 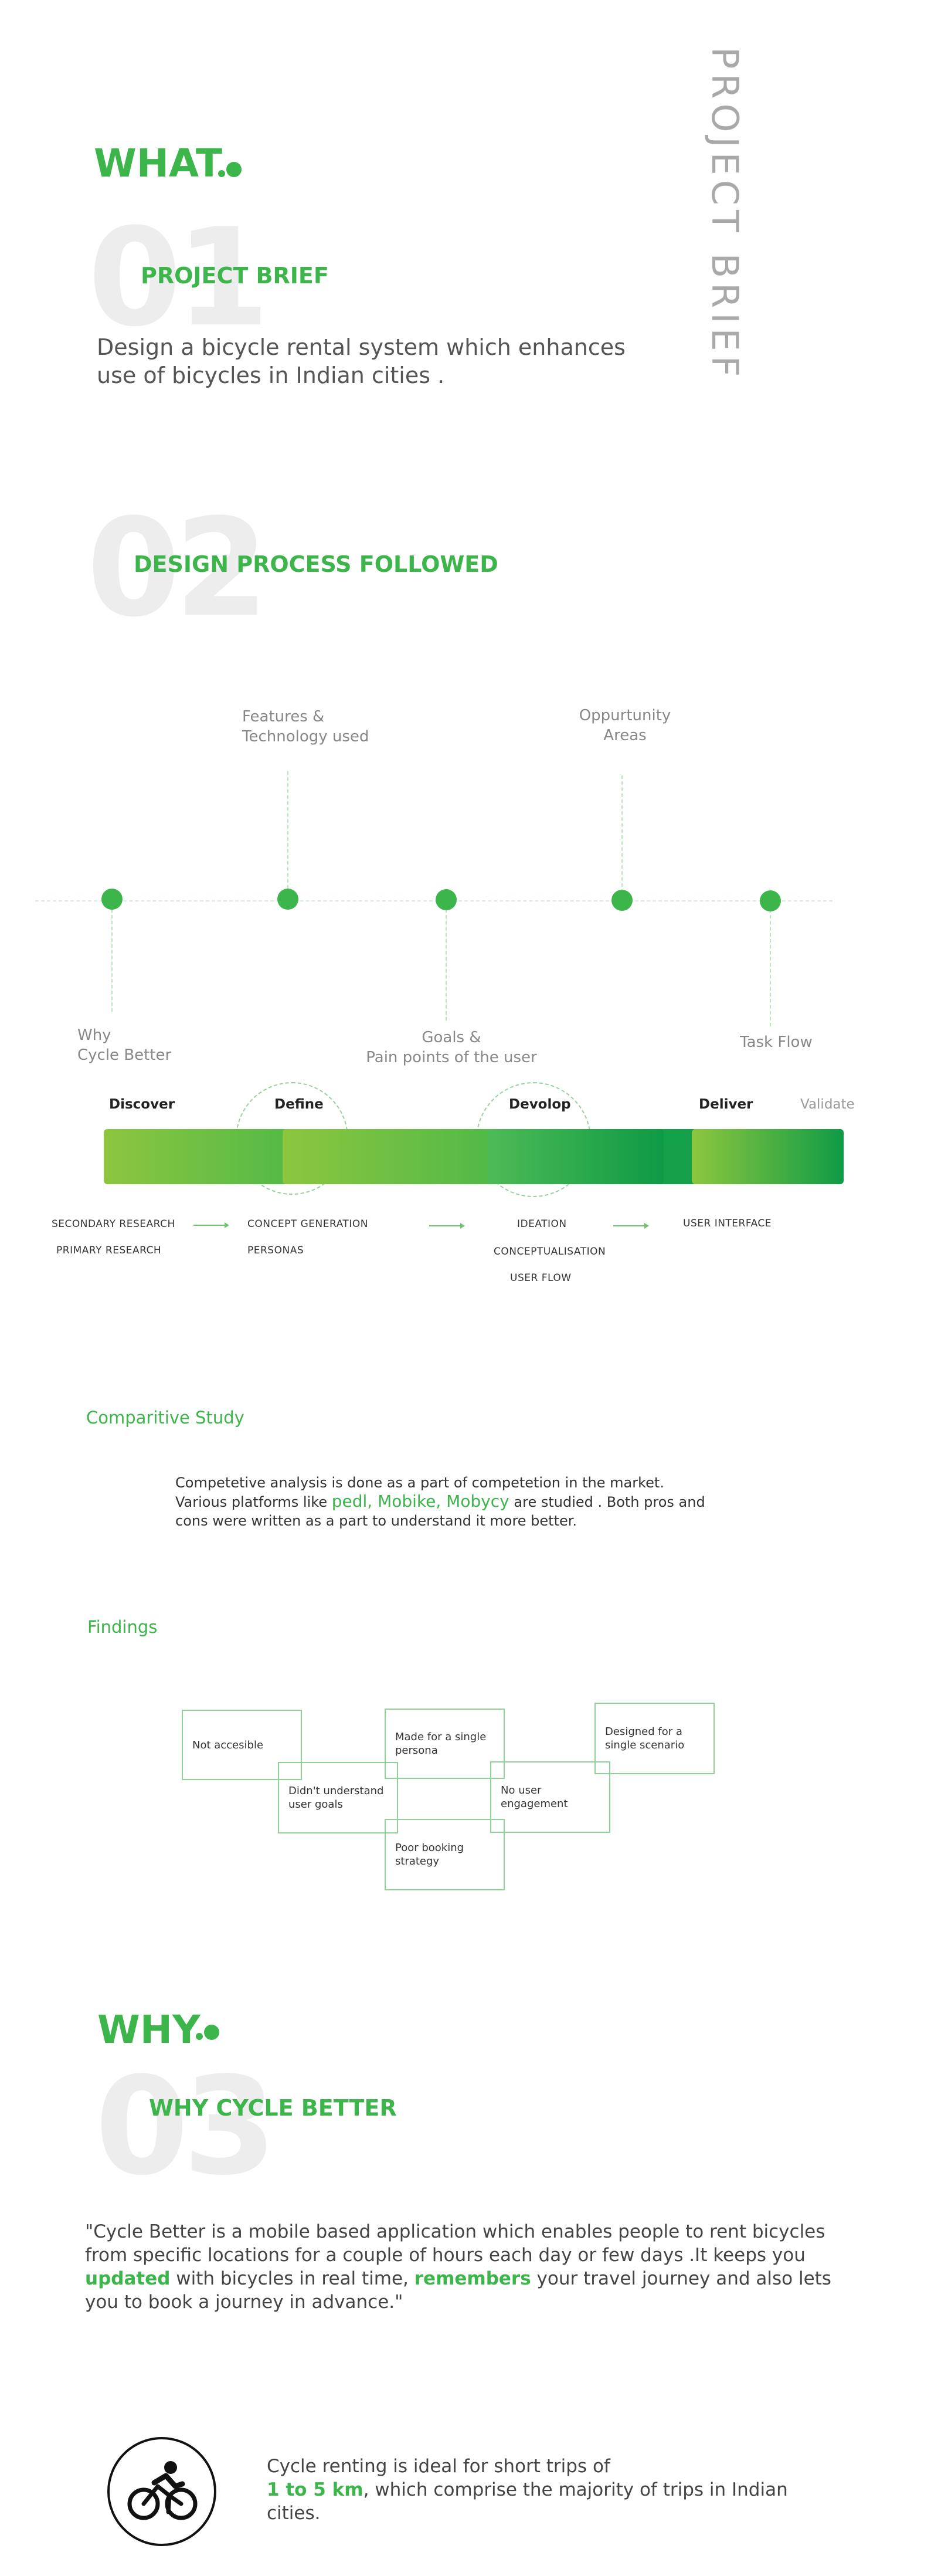 I want to click on what-heading: WHAT, so click(x=158, y=164).